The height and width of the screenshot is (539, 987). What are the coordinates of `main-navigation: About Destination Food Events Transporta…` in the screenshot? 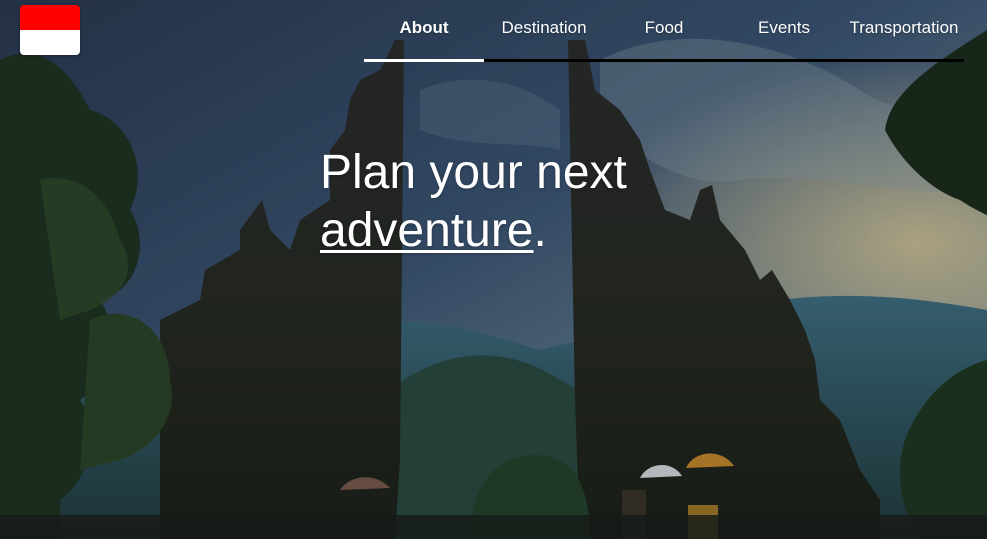 It's located at (664, 31).